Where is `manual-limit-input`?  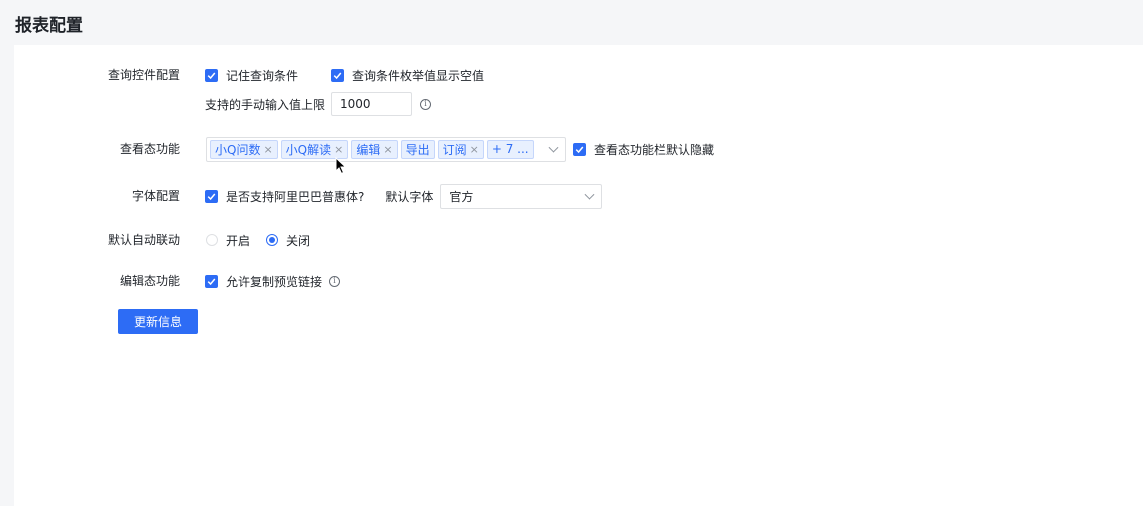
manual-limit-input is located at coordinates (372, 104).